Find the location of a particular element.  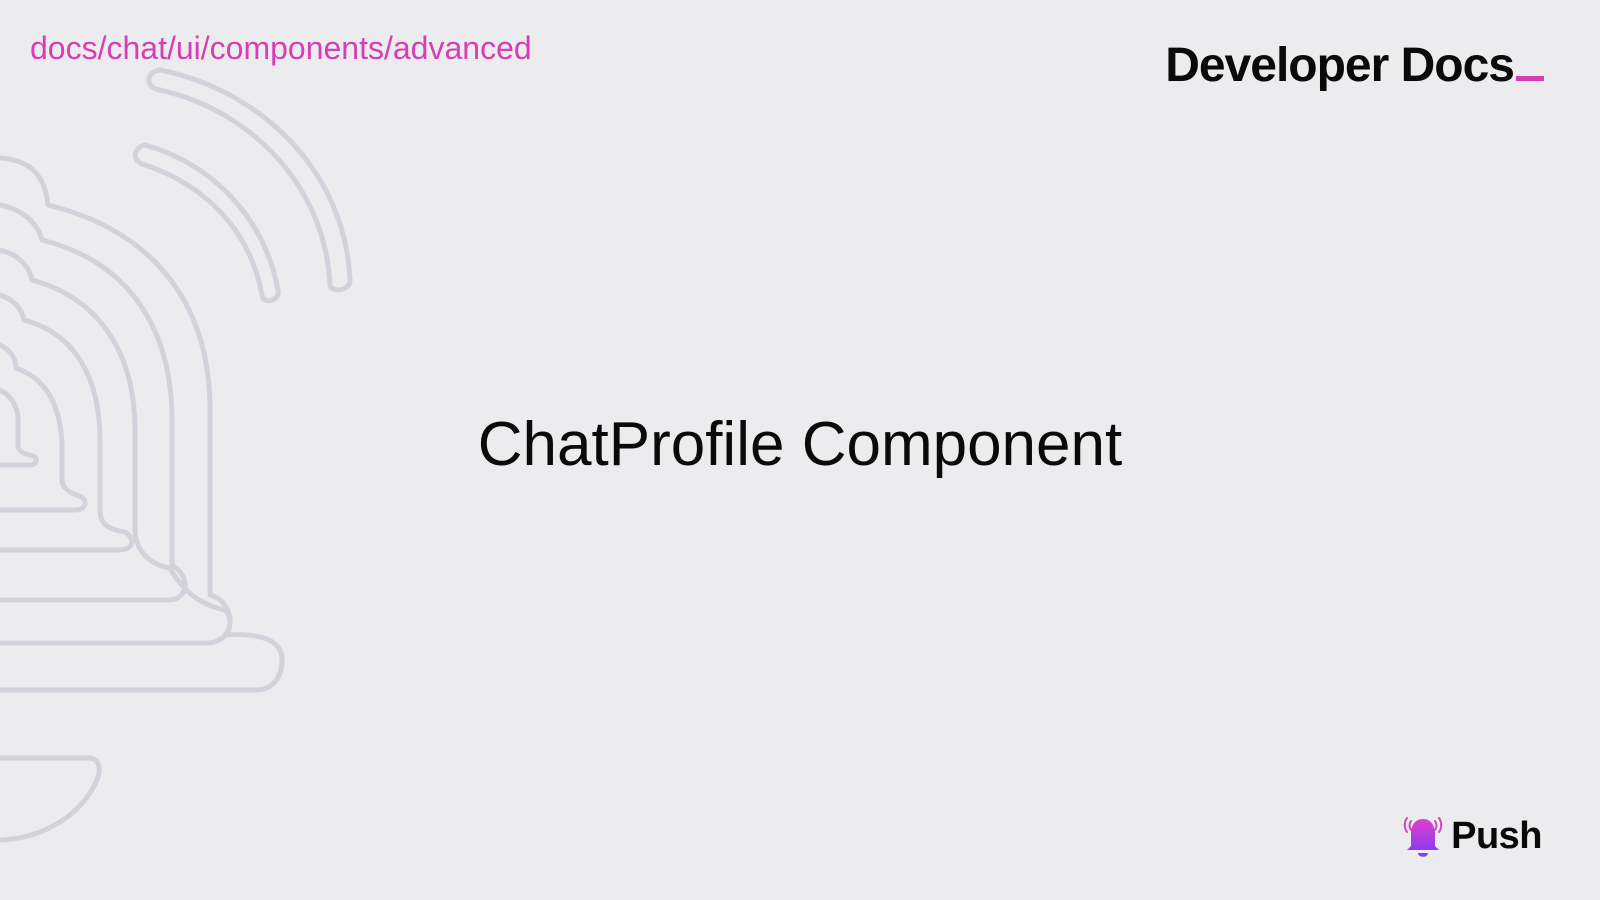

brand-title: Developer Docs is located at coordinates (1340, 65).